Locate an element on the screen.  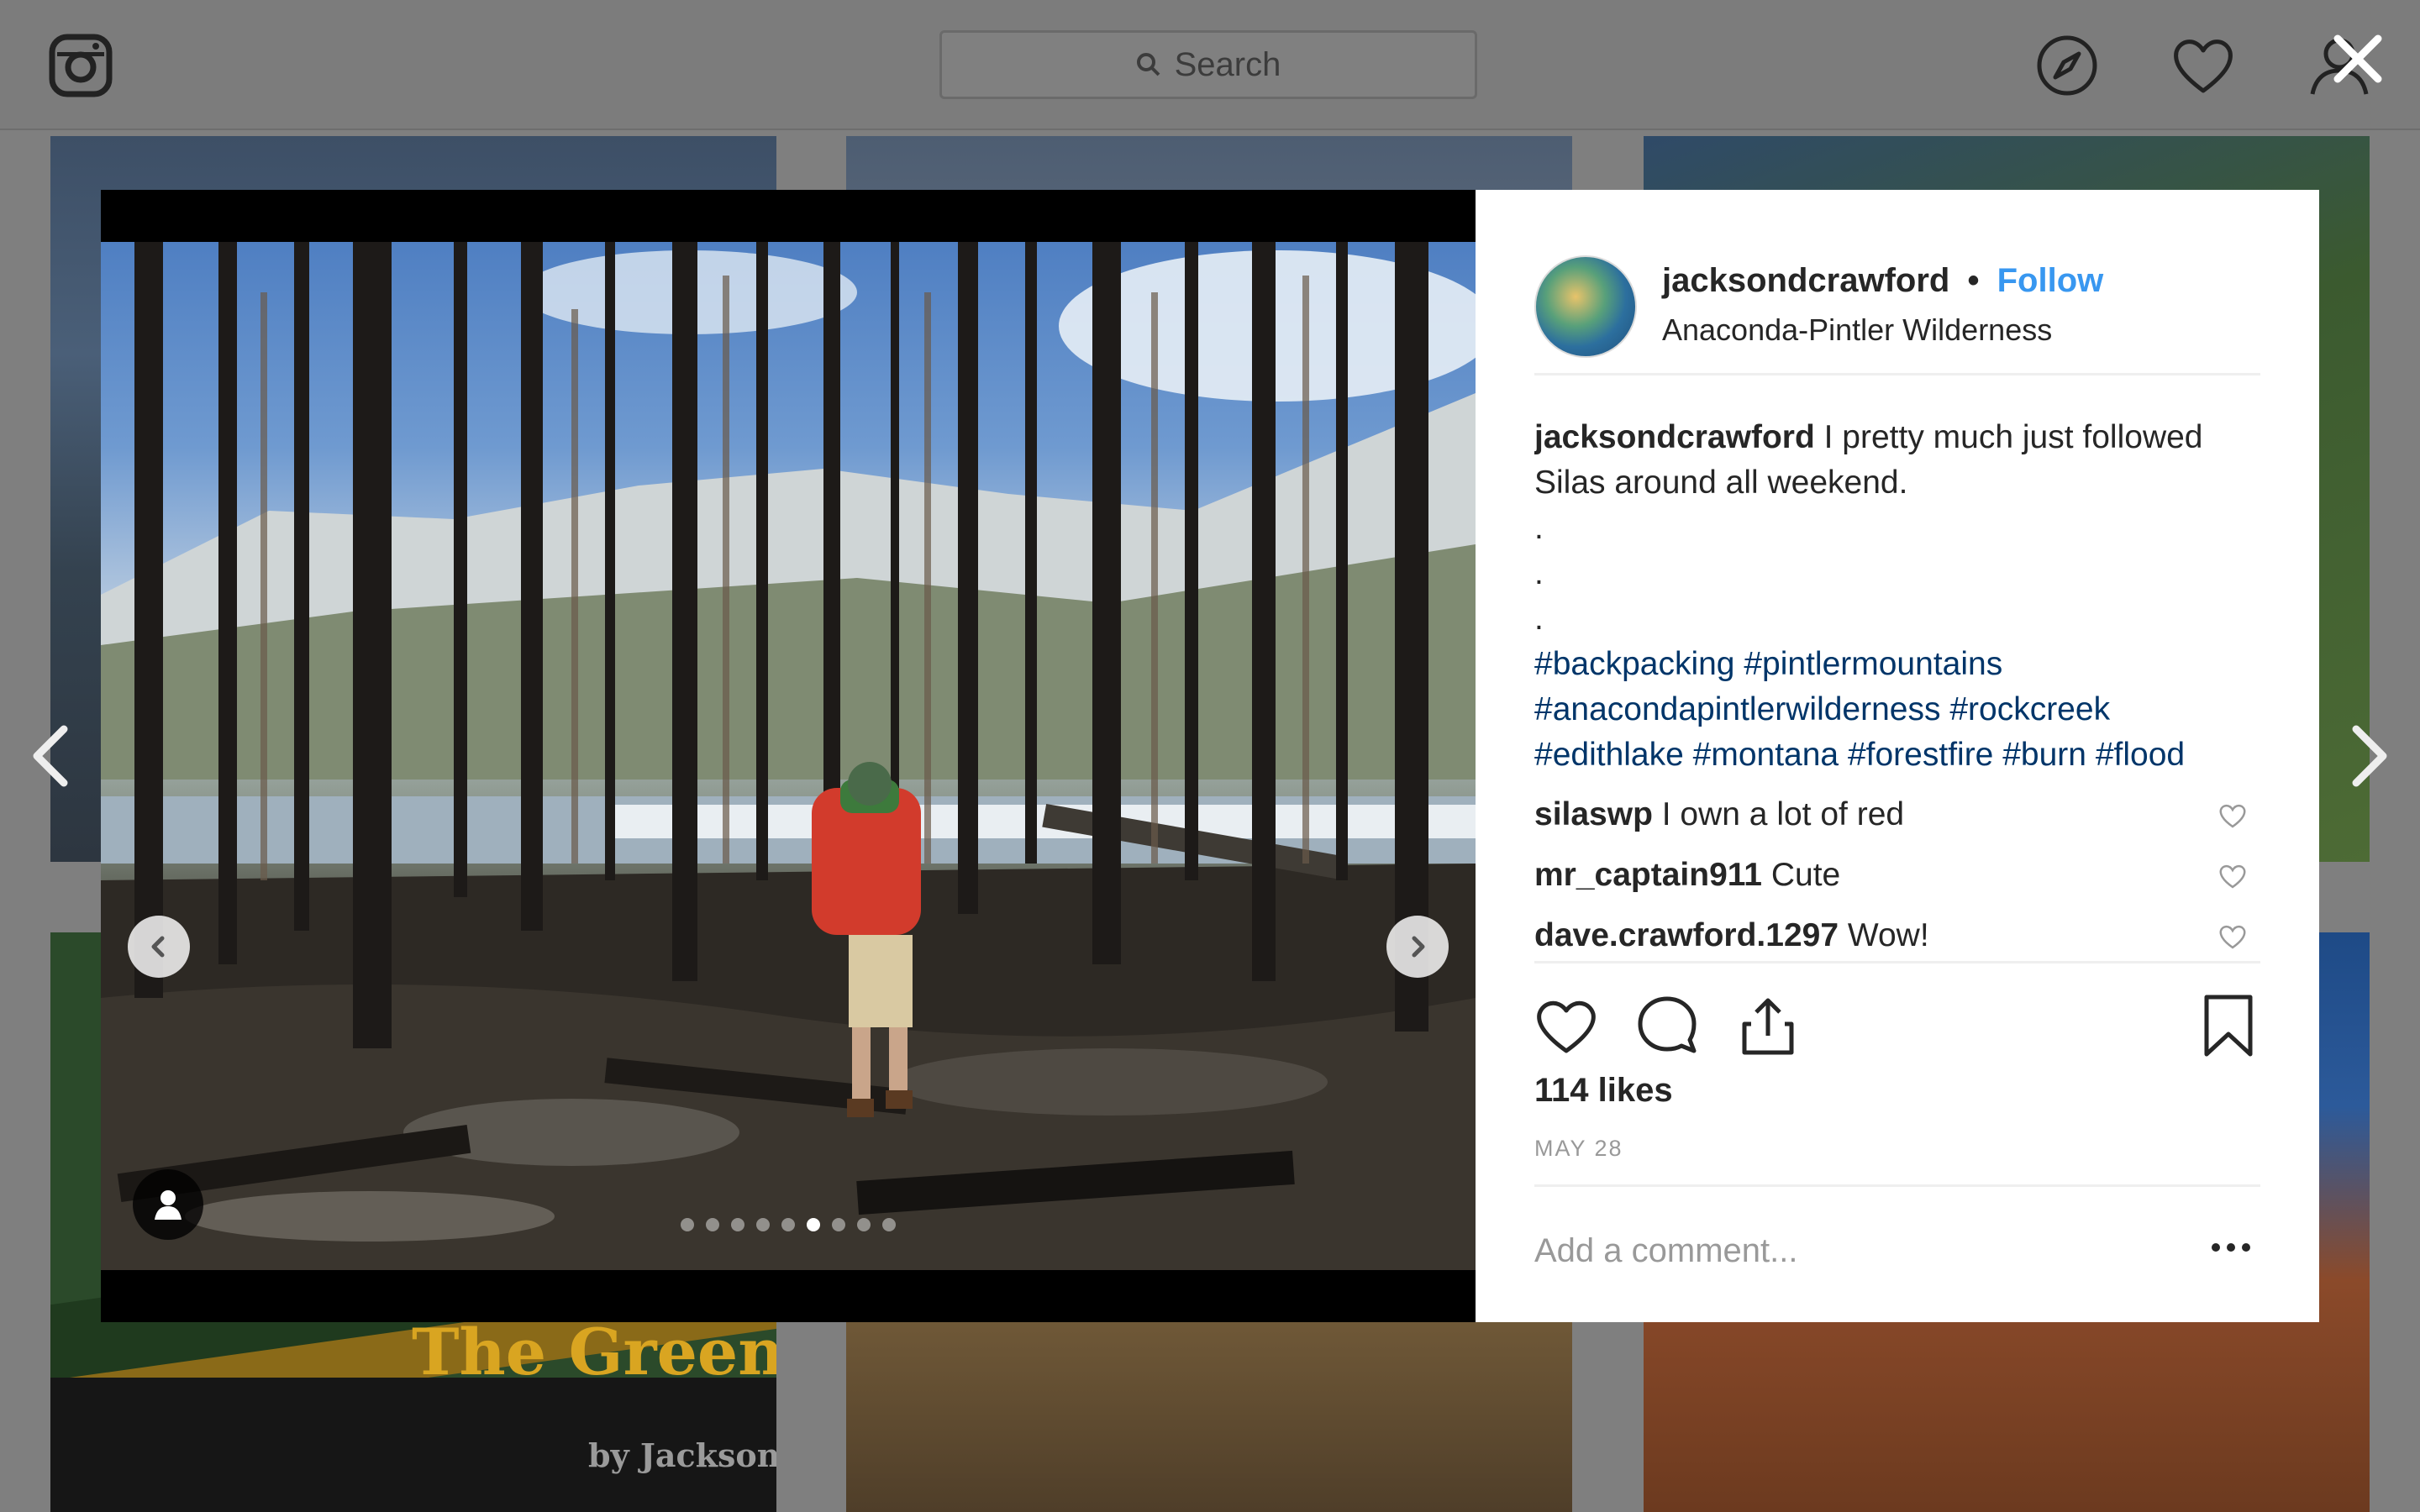
search-input: Search is located at coordinates (1208, 64).